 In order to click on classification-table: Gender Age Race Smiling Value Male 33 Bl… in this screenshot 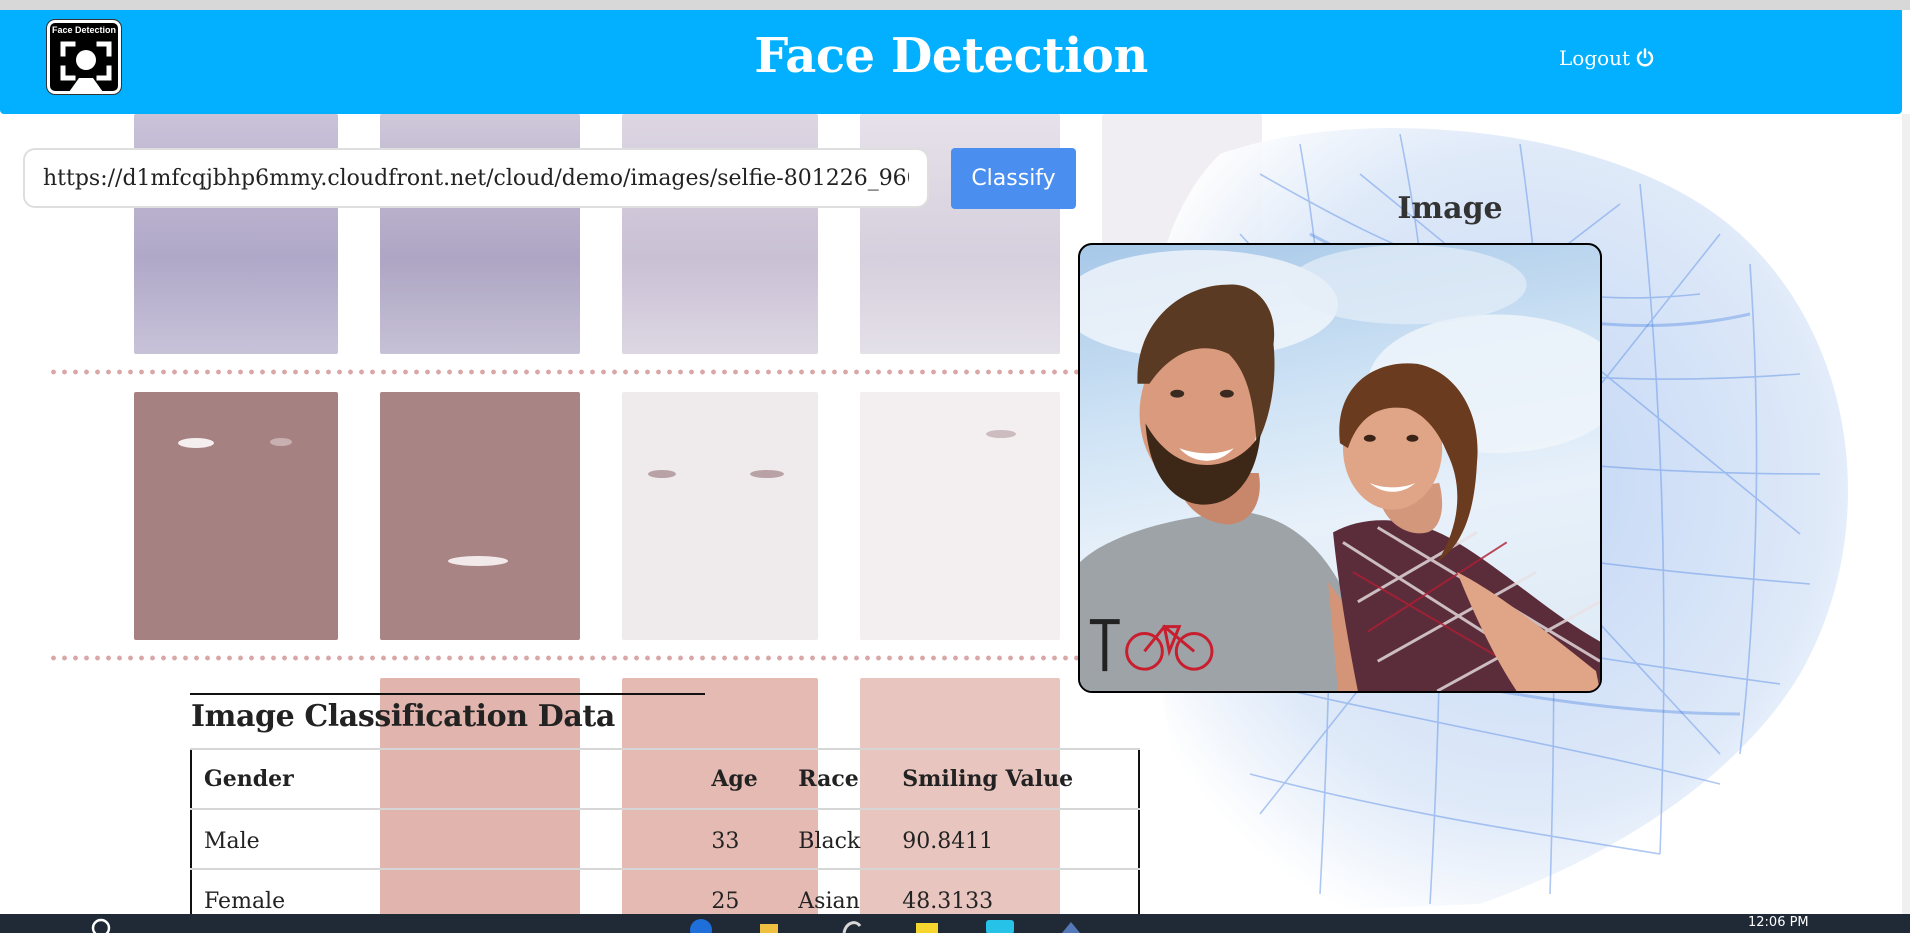, I will do `click(665, 838)`.